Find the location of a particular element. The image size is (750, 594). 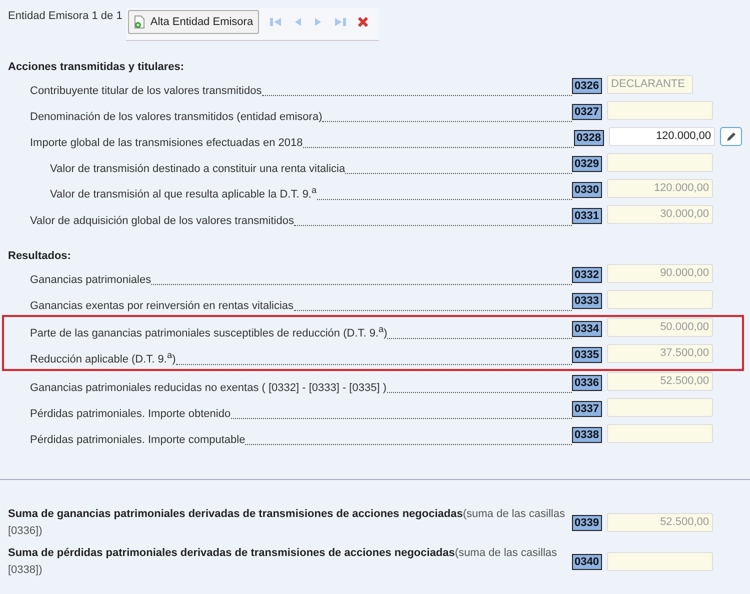

last-icon is located at coordinates (340, 22).